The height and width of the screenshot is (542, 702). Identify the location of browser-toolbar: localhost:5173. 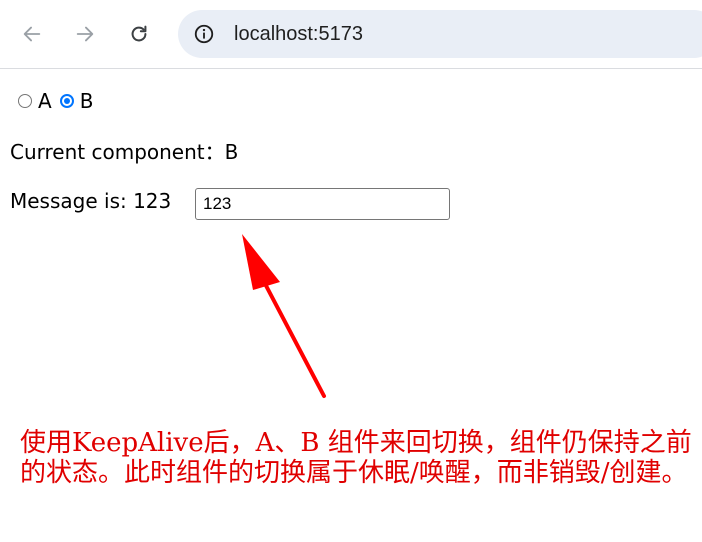
(351, 34).